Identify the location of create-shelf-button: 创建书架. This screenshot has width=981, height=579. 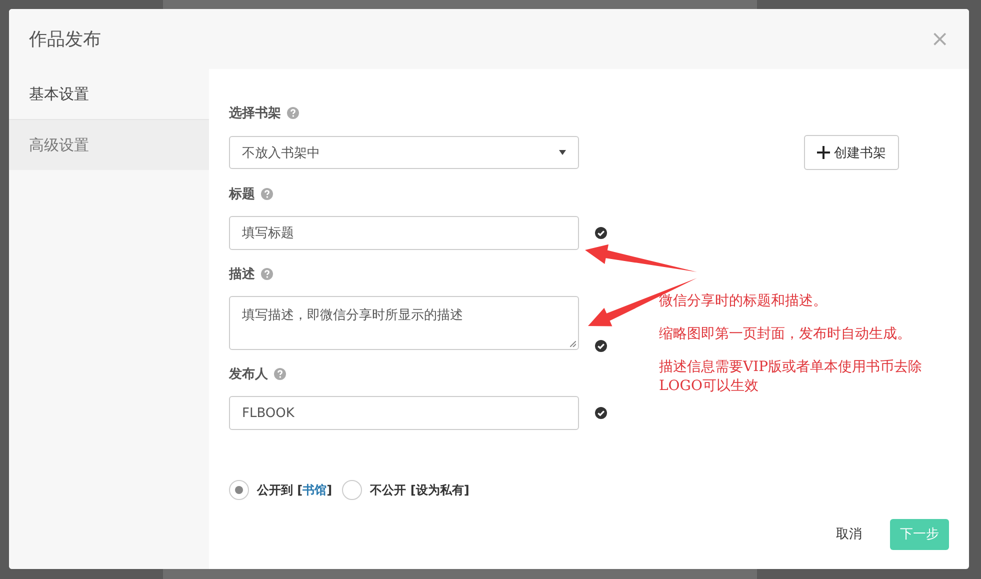
(851, 152).